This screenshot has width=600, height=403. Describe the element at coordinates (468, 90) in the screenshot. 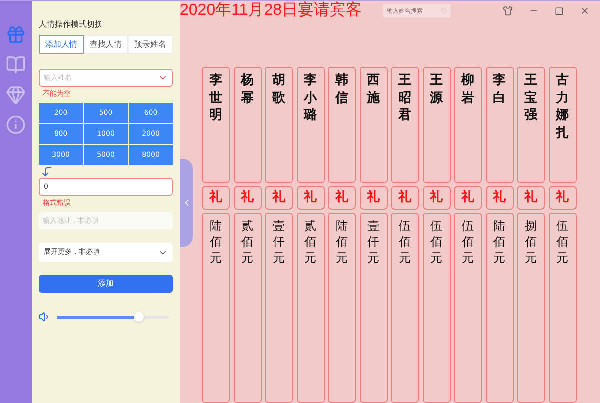

I see `guest-name: 柳岩` at that location.